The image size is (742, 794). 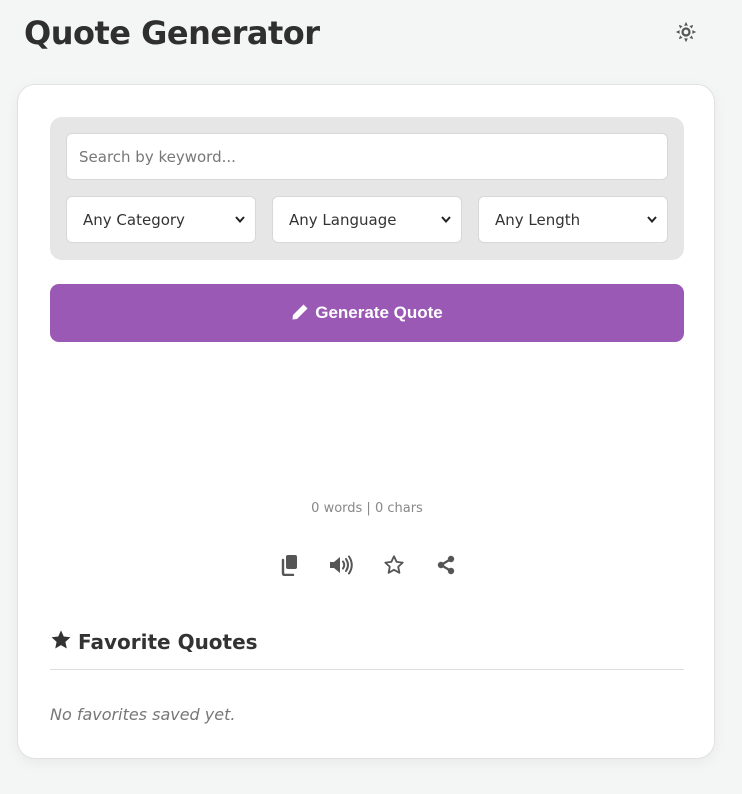 I want to click on favorite-button, so click(x=394, y=567).